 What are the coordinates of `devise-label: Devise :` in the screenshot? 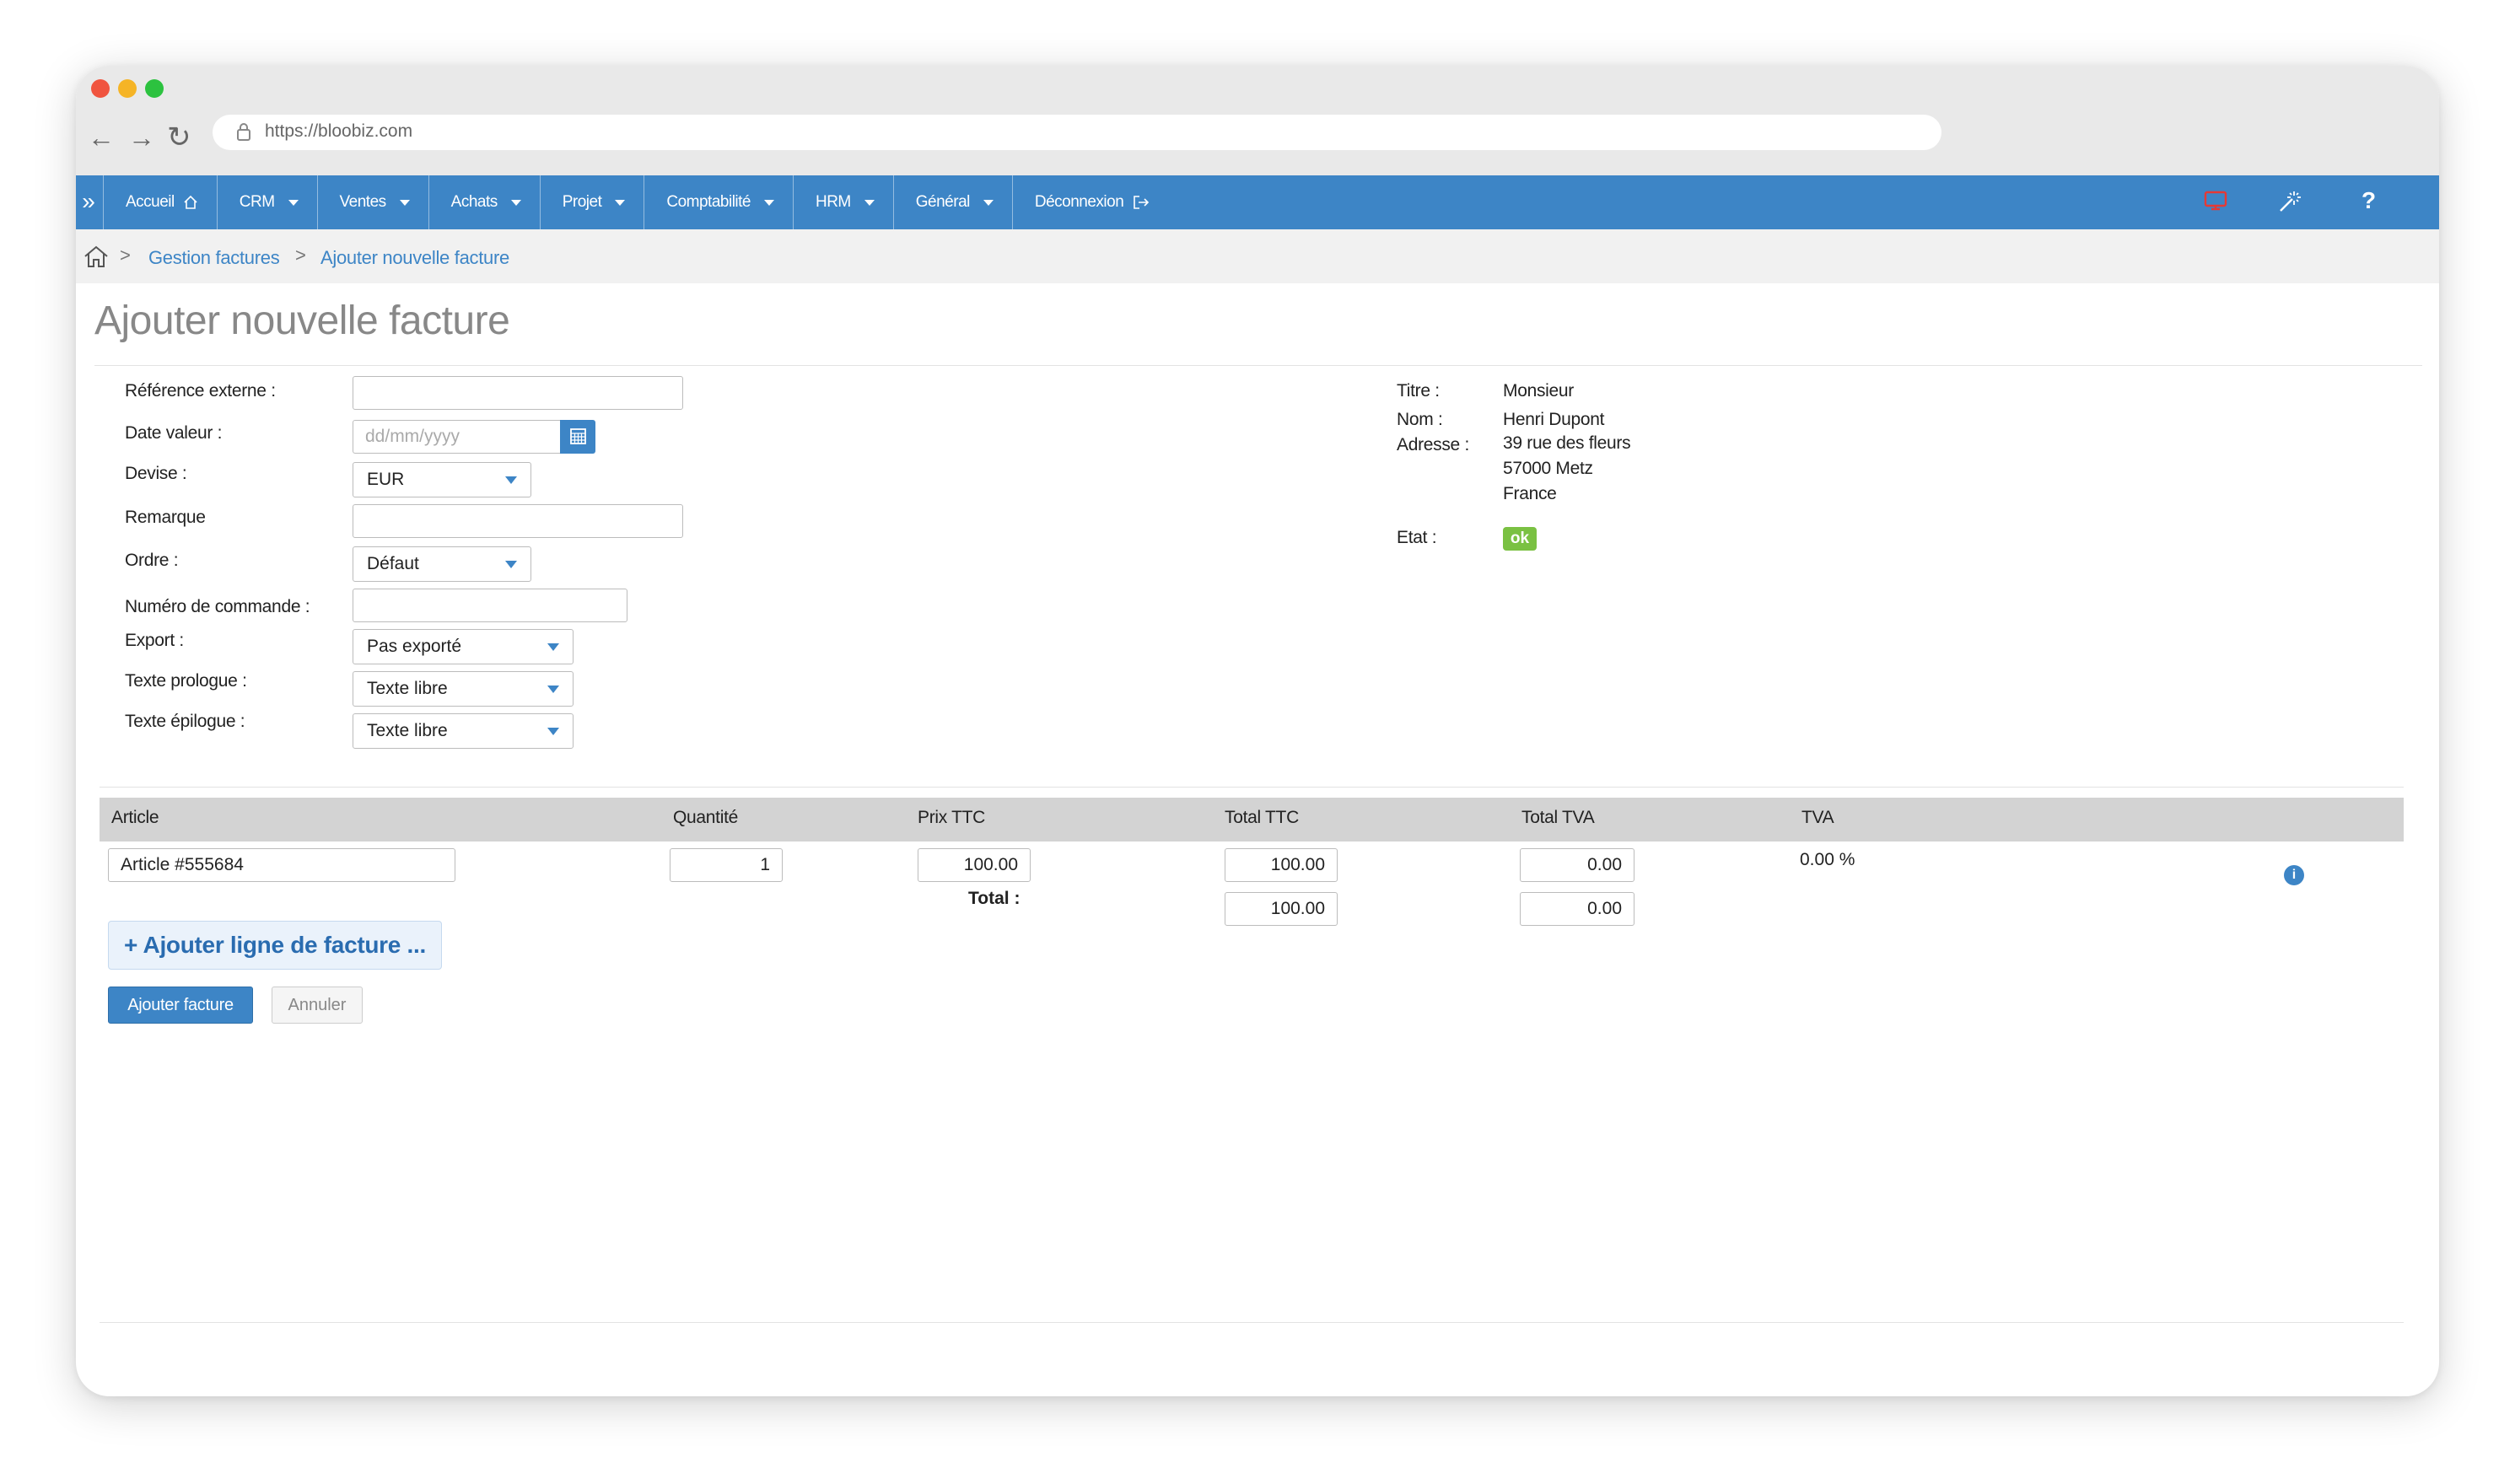 It's located at (156, 473).